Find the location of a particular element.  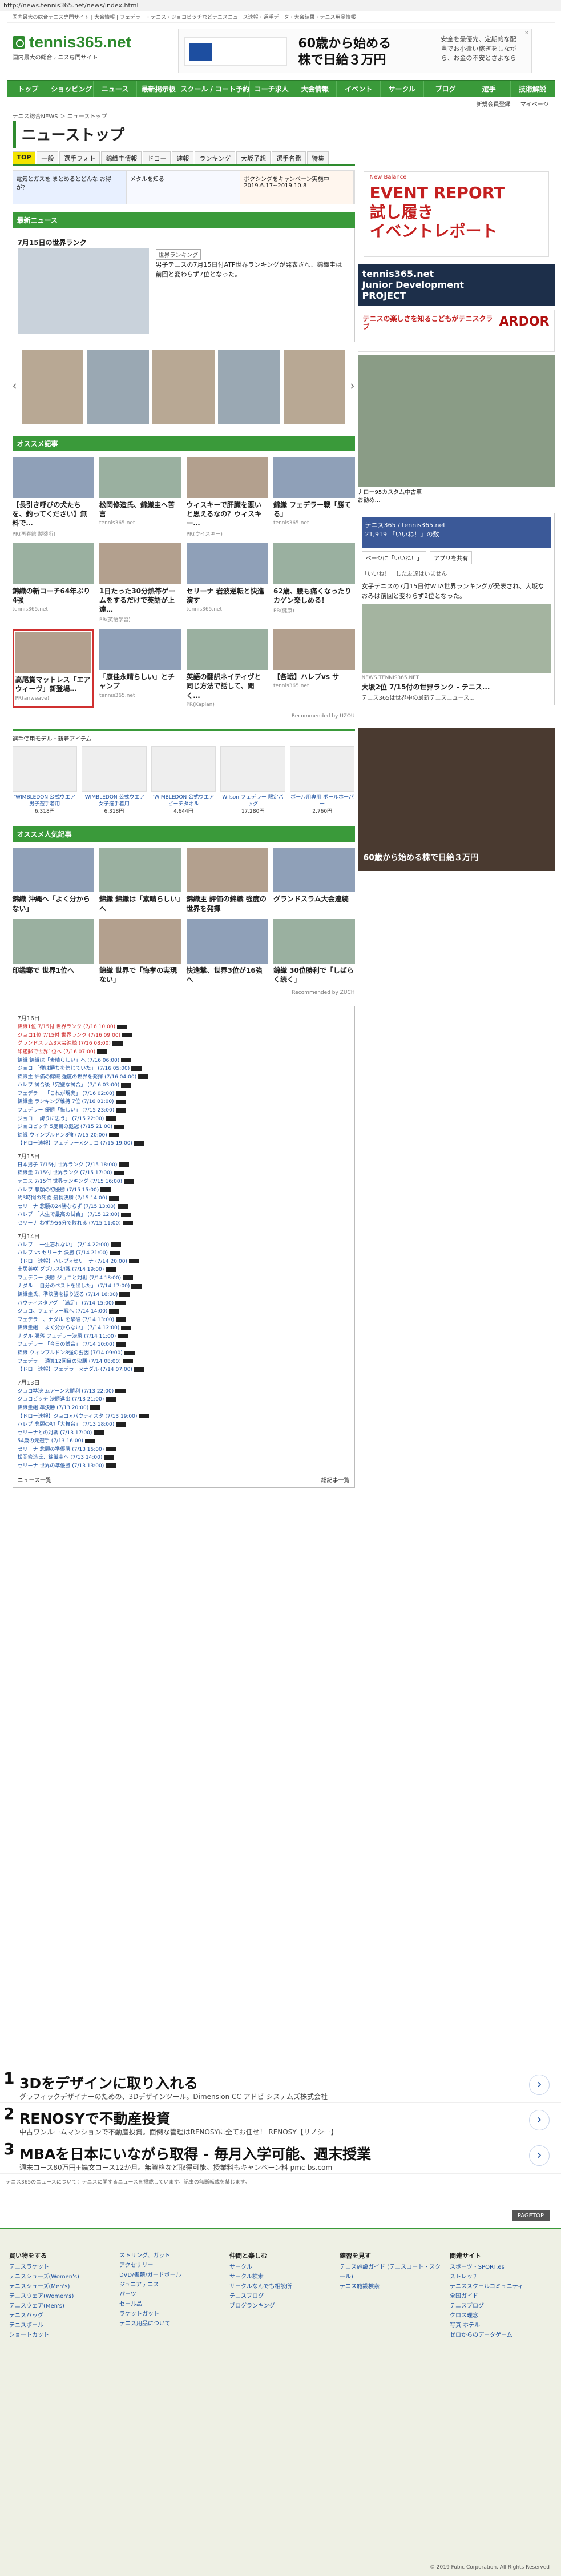

news-link: 【ドロー速報】ジョコ×バウティスタ (7/13 19:00) is located at coordinates (184, 1417).